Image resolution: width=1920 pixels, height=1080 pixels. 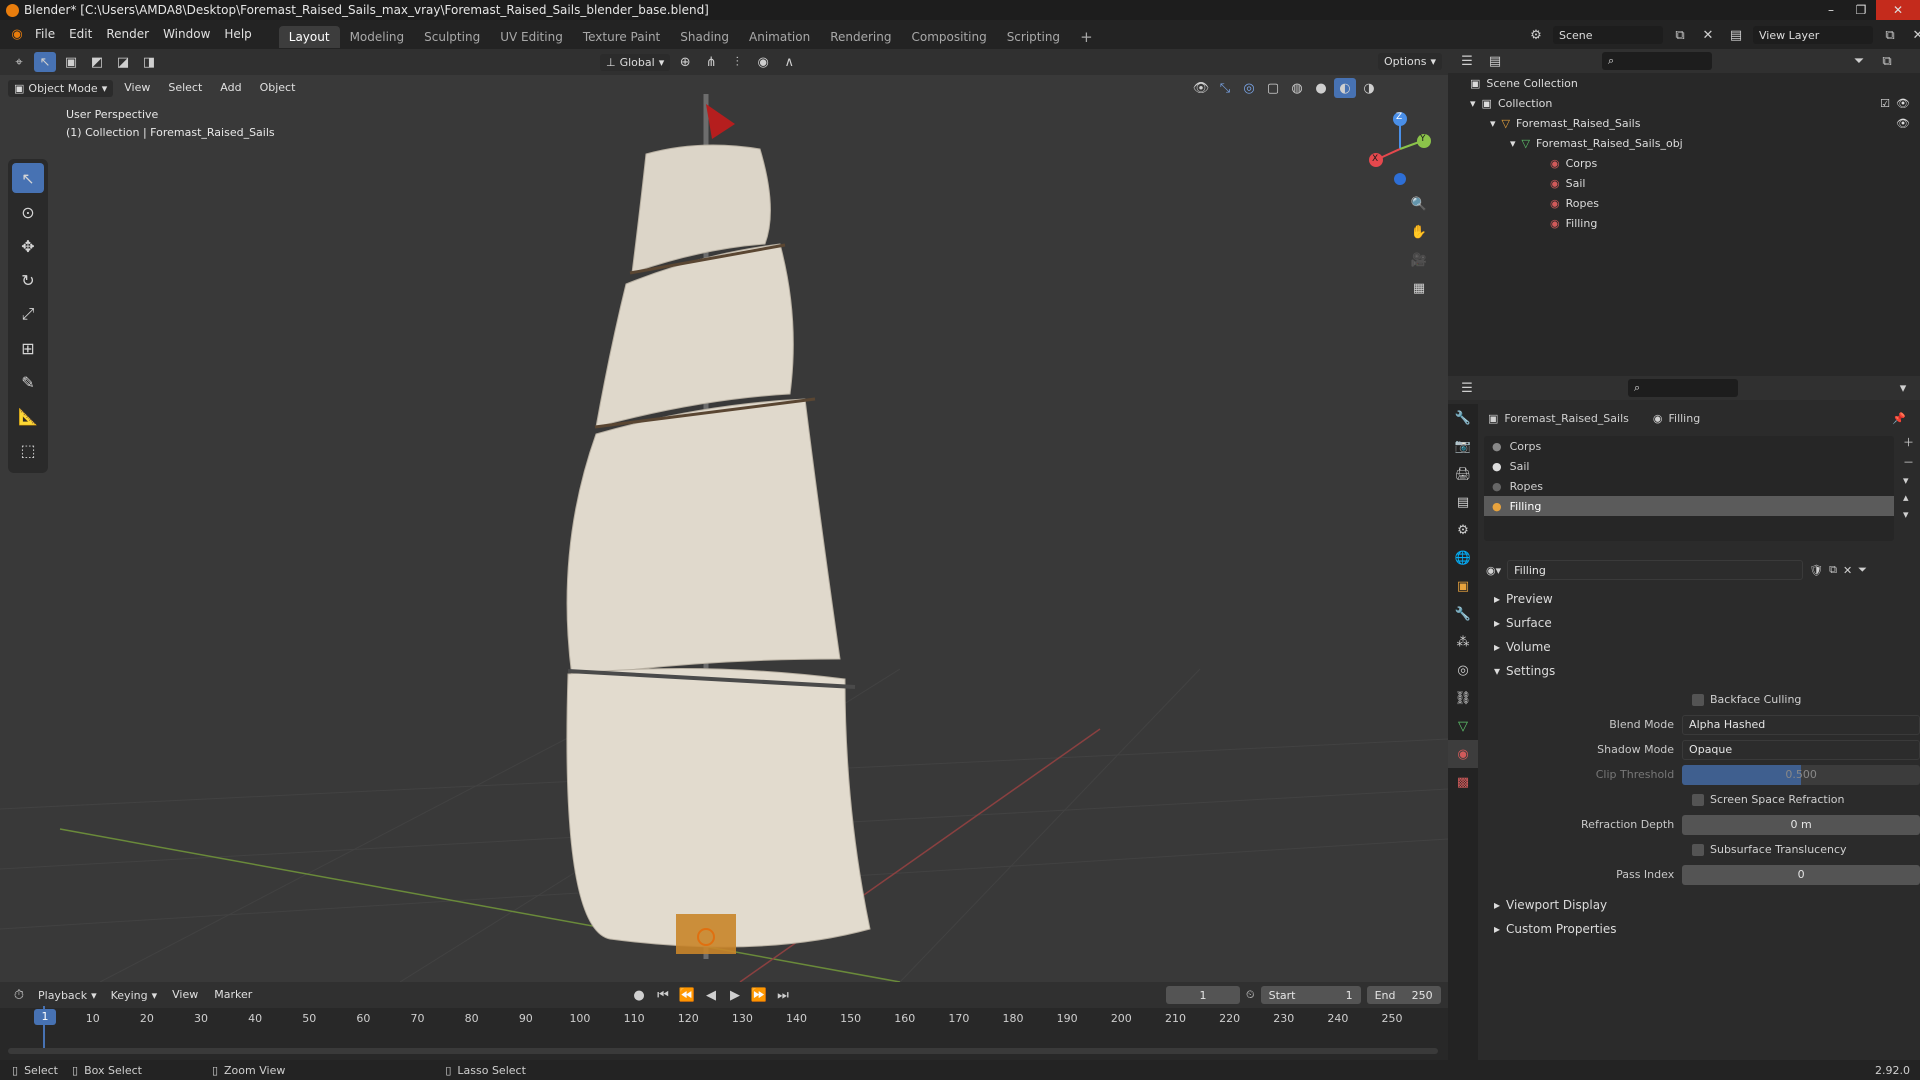 I want to click on panel-custom-properties: ▸ Custom Properties, so click(x=1702, y=929).